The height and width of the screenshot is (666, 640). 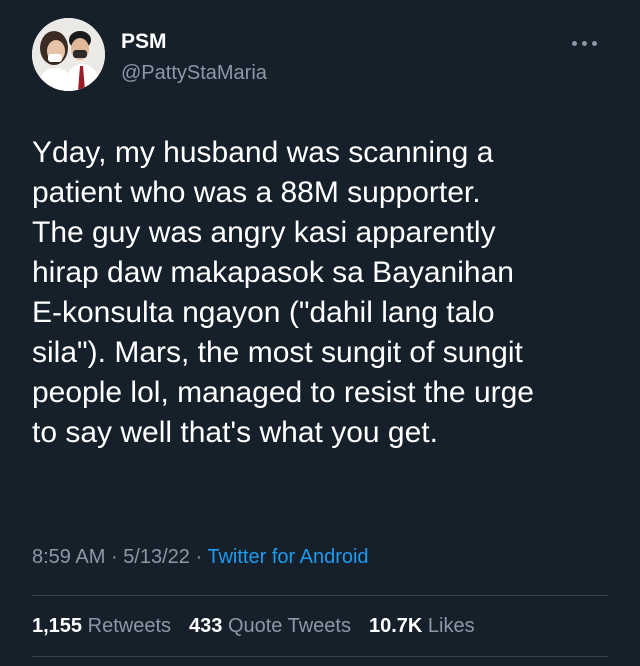 I want to click on more-options-button, so click(x=590, y=43).